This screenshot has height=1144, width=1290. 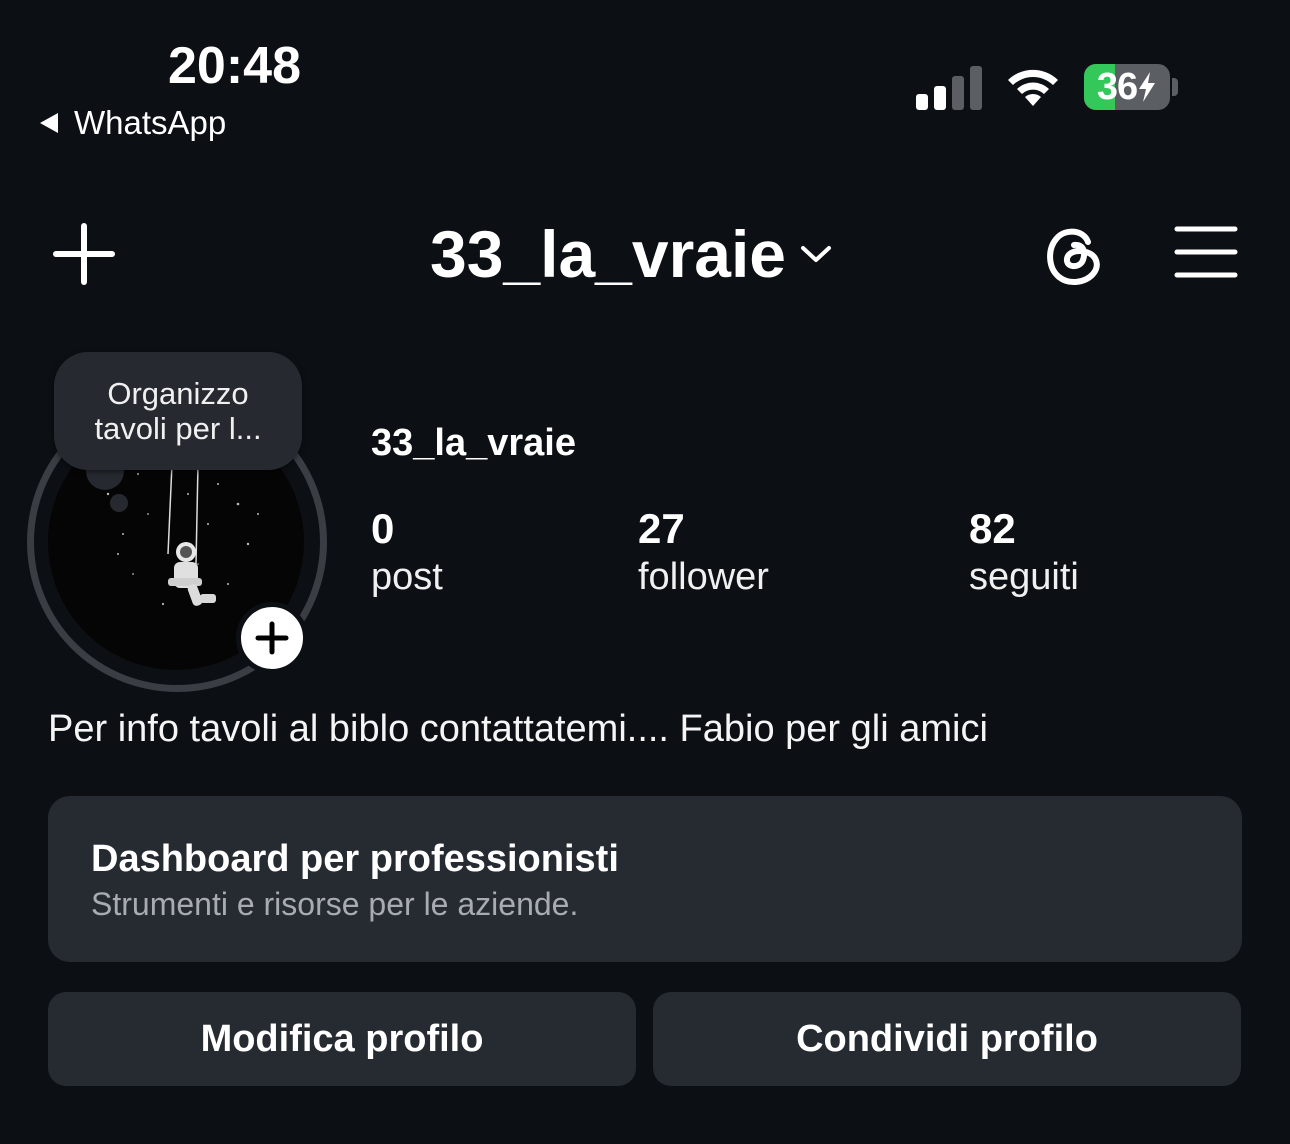 I want to click on battery-indicator: 36, so click(x=1127, y=87).